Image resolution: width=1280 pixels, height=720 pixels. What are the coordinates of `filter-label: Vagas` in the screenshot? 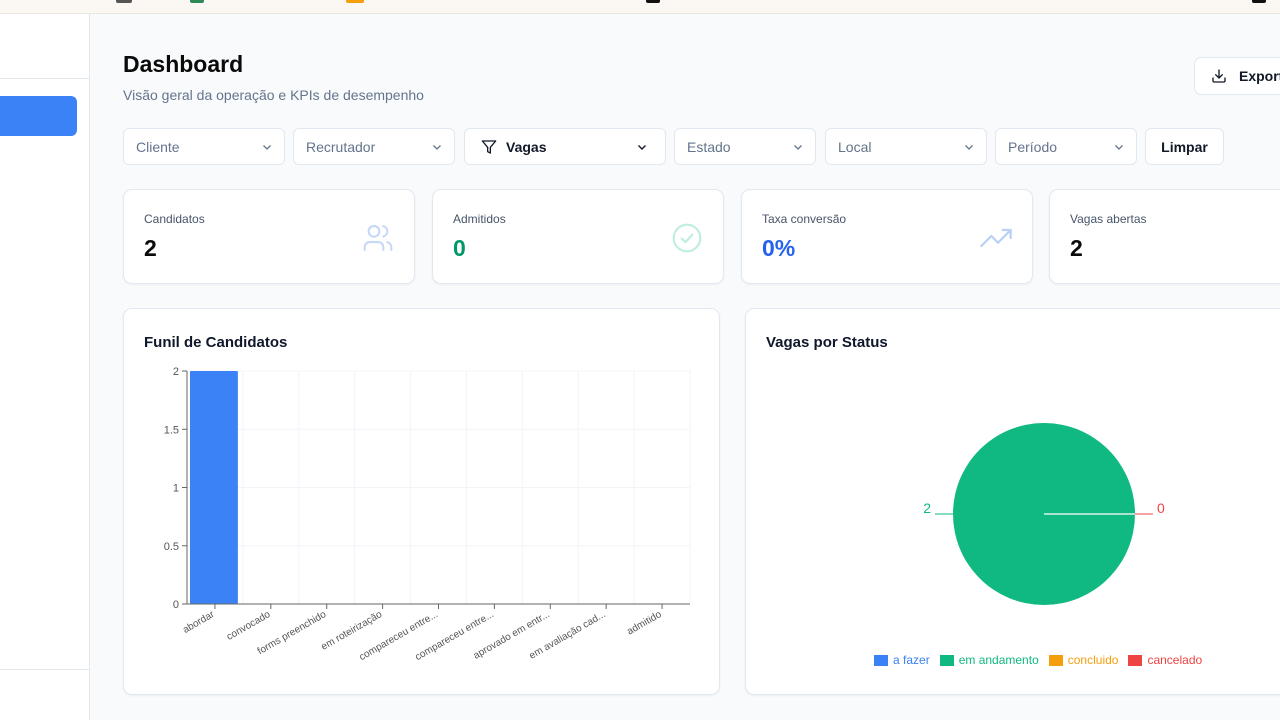 It's located at (526, 146).